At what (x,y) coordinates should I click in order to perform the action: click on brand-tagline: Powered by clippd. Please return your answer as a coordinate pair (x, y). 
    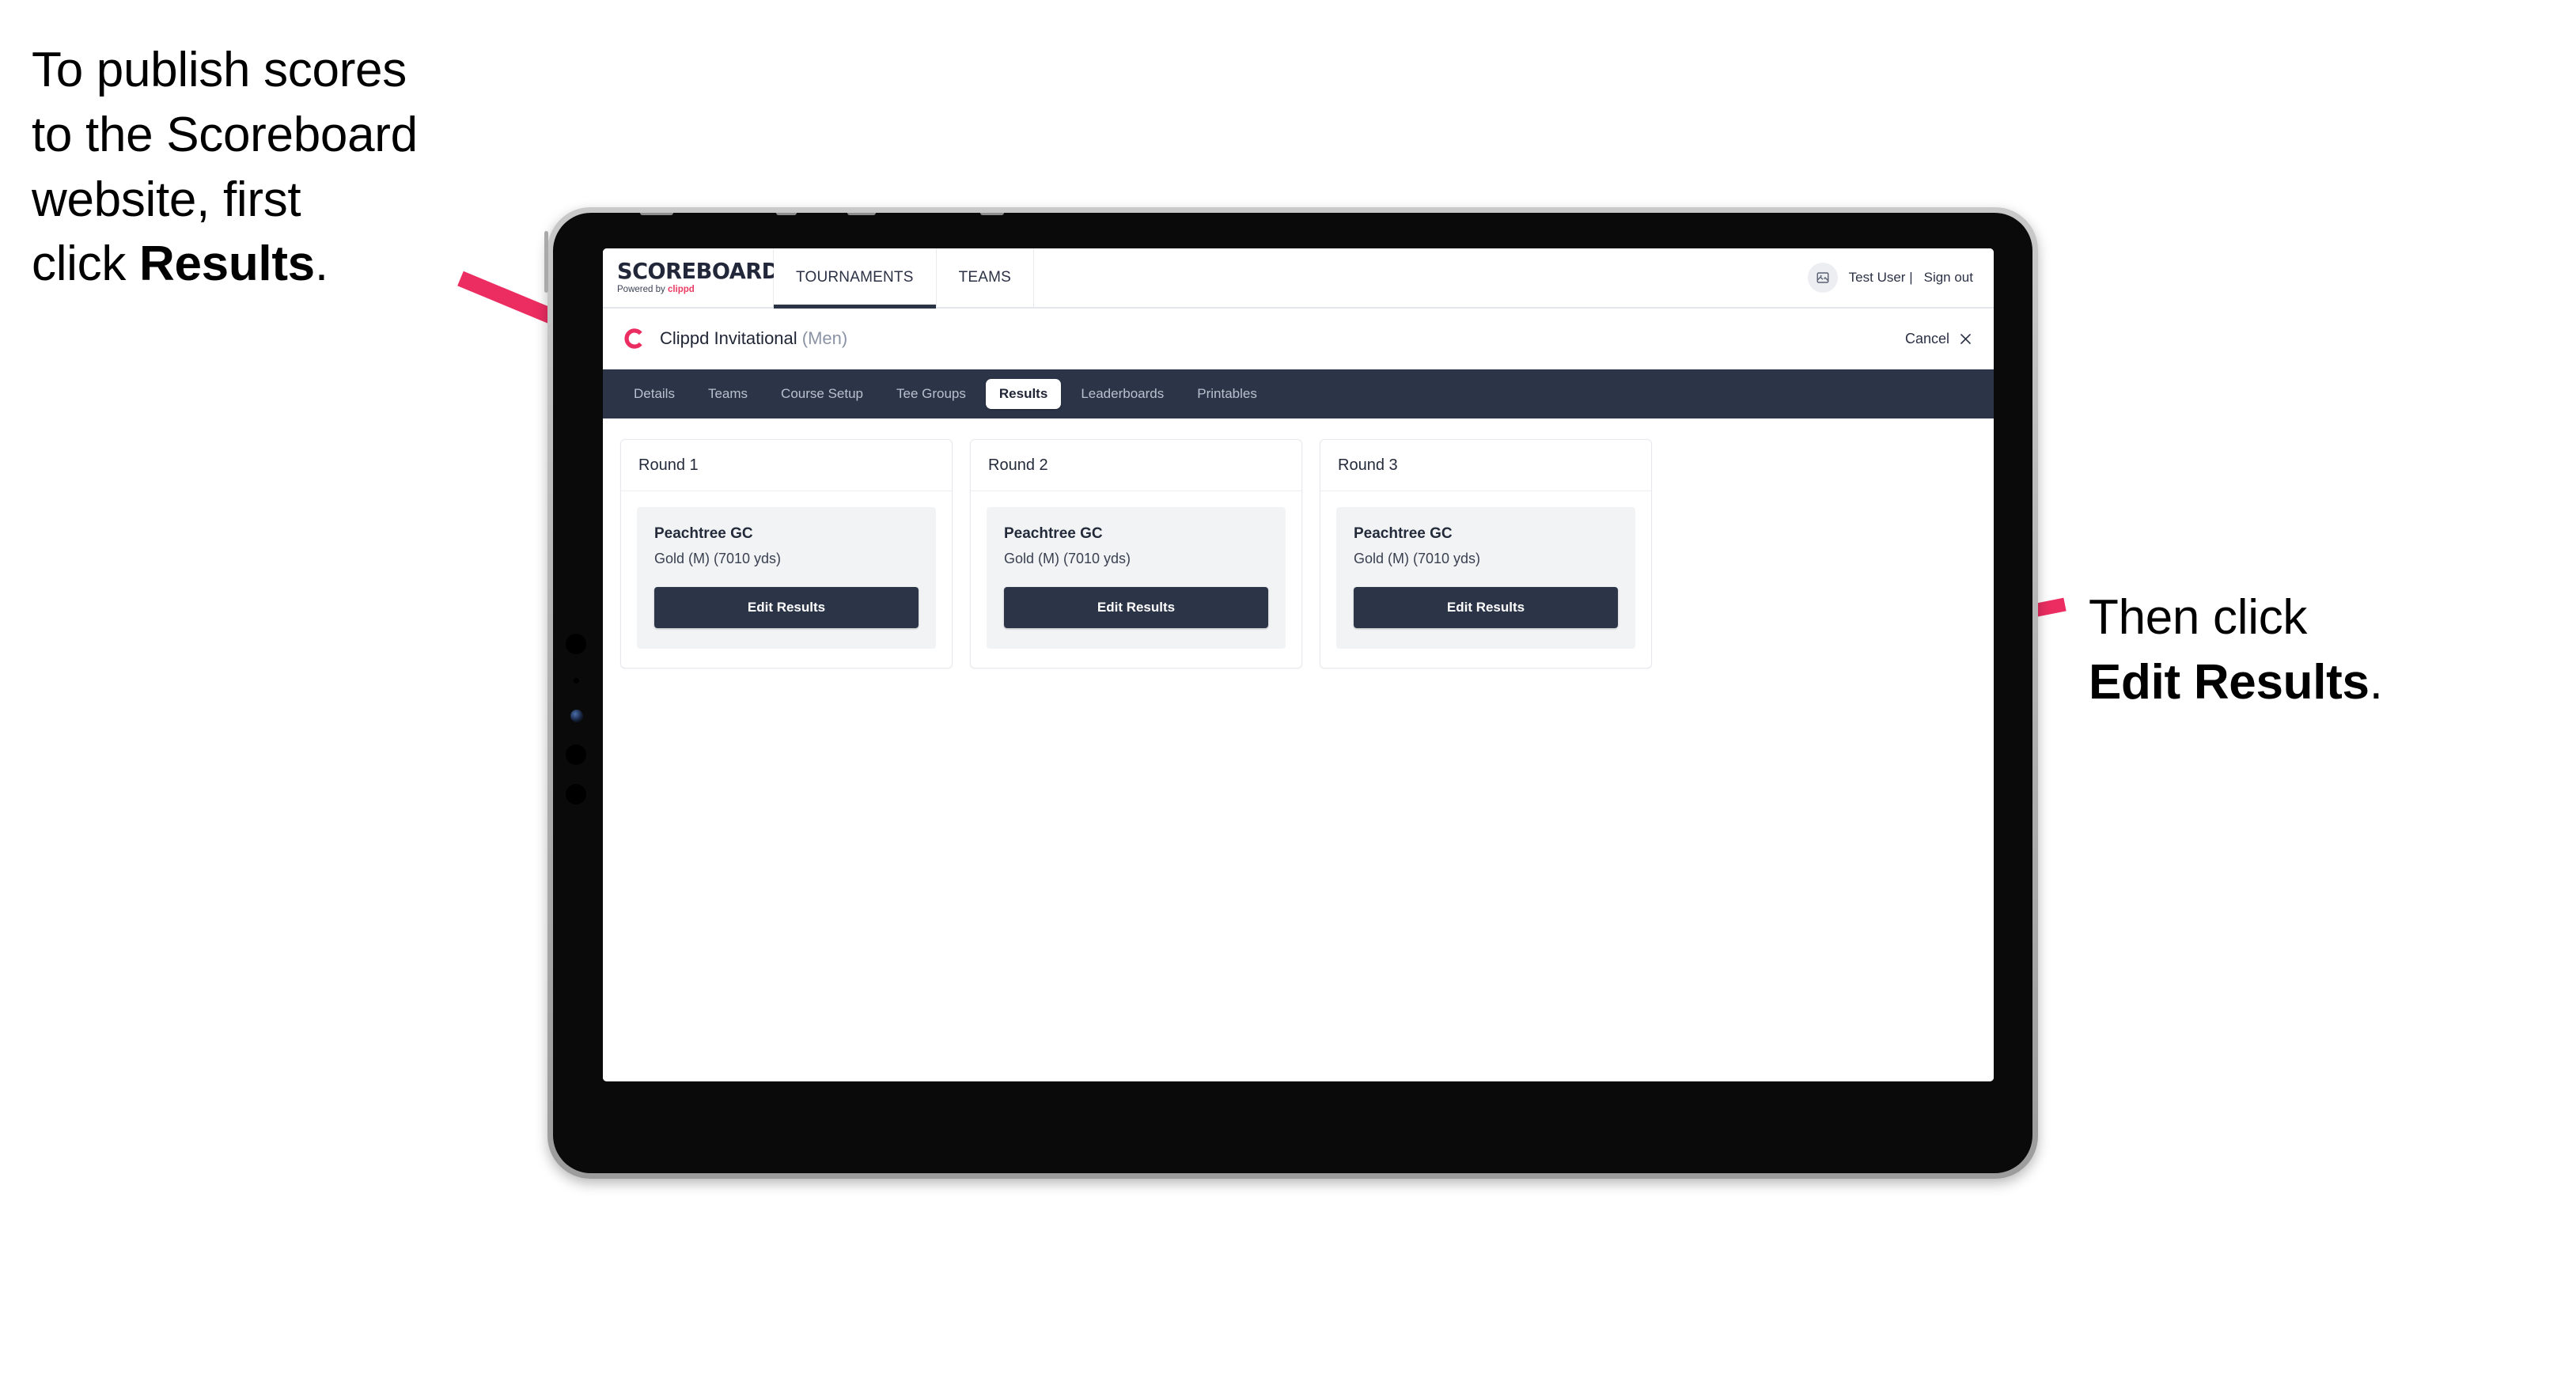
    Looking at the image, I should click on (695, 291).